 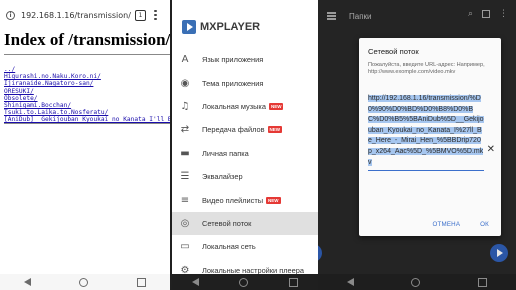 What do you see at coordinates (76, 15) in the screenshot?
I see `url-text: 192.168.1.16/transmission/An` at bounding box center [76, 15].